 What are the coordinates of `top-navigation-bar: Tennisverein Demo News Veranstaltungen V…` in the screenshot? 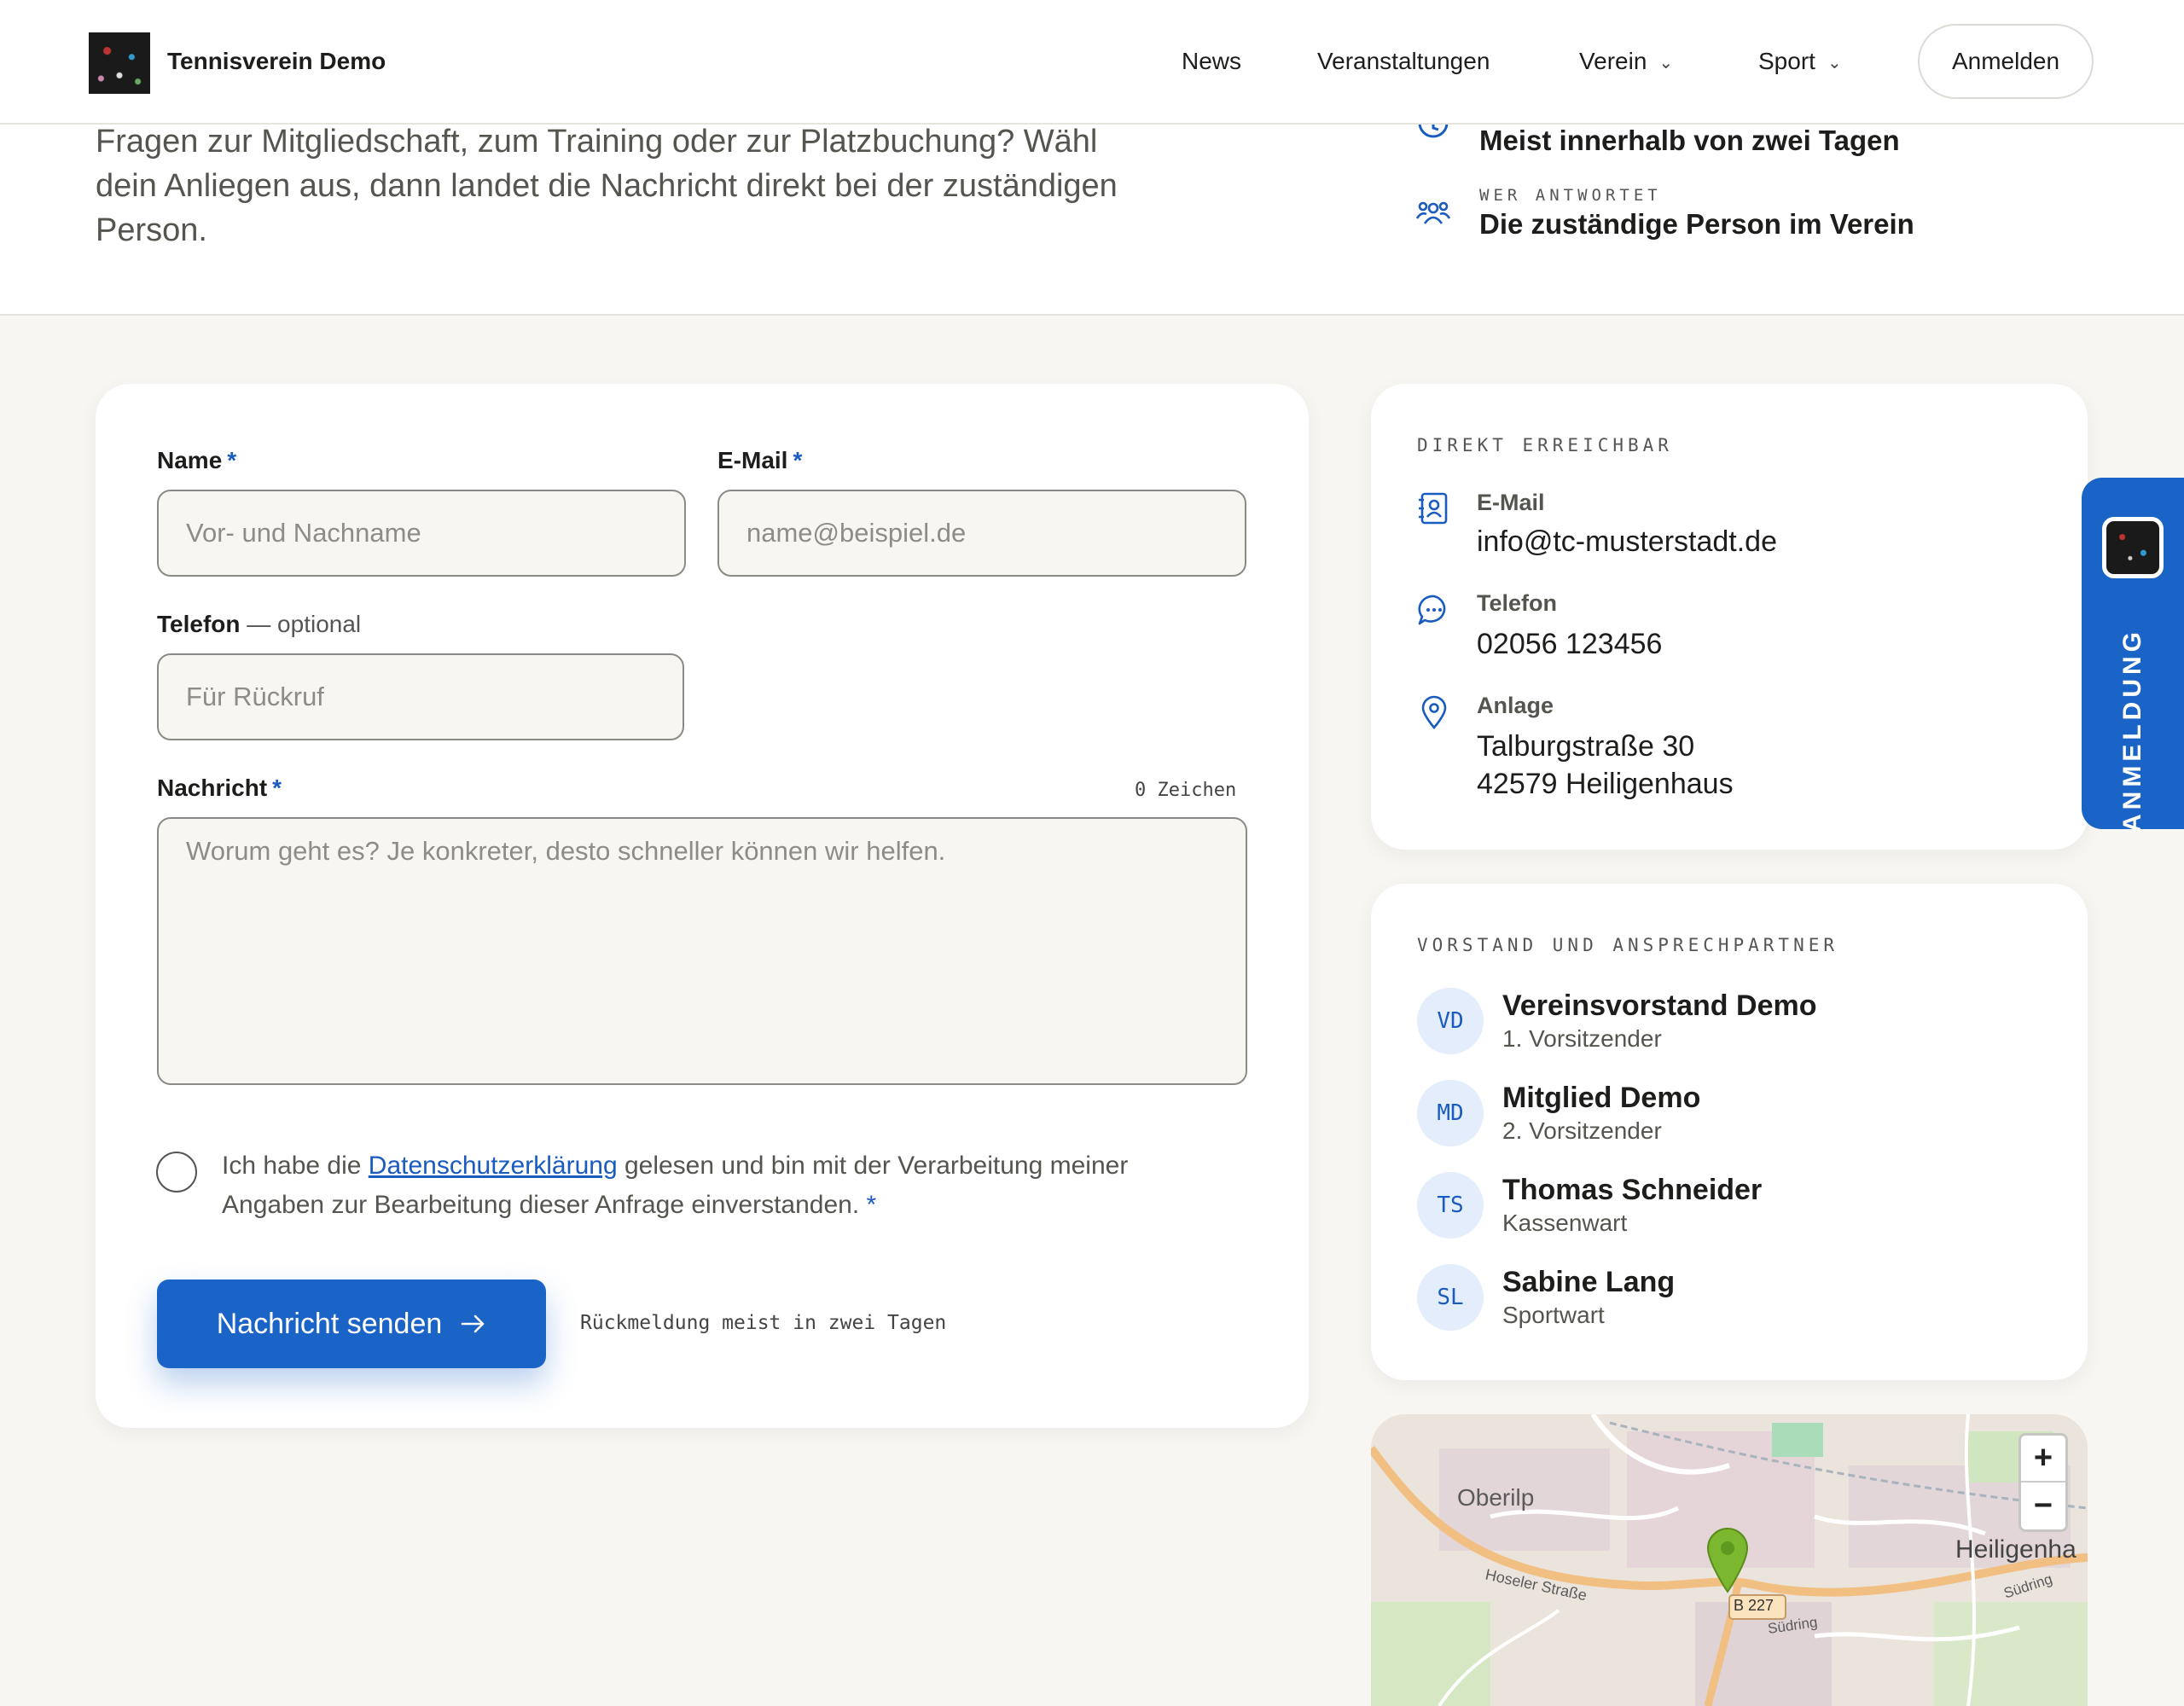 It's located at (1092, 62).